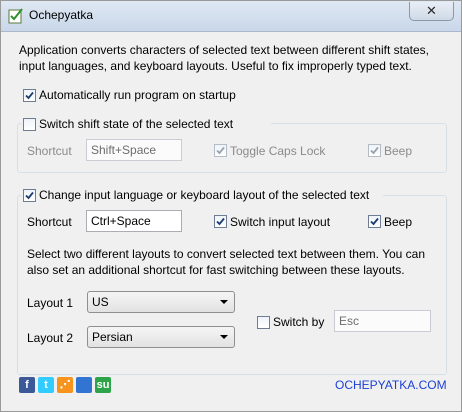  Describe the element at coordinates (29, 95) in the screenshot. I see `autostart-checkbox` at that location.